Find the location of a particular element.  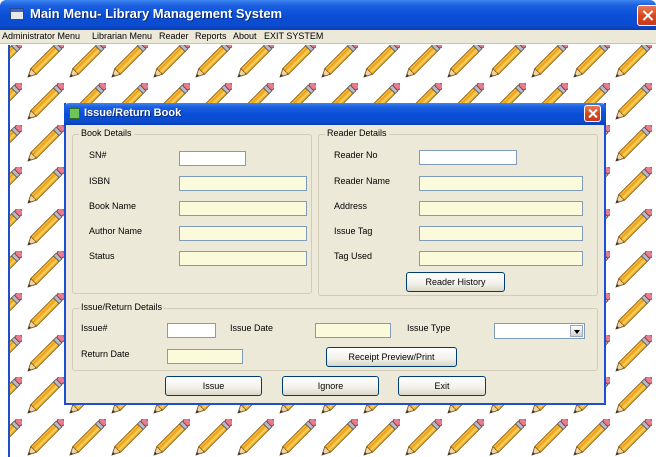

isbn-field is located at coordinates (243, 183).